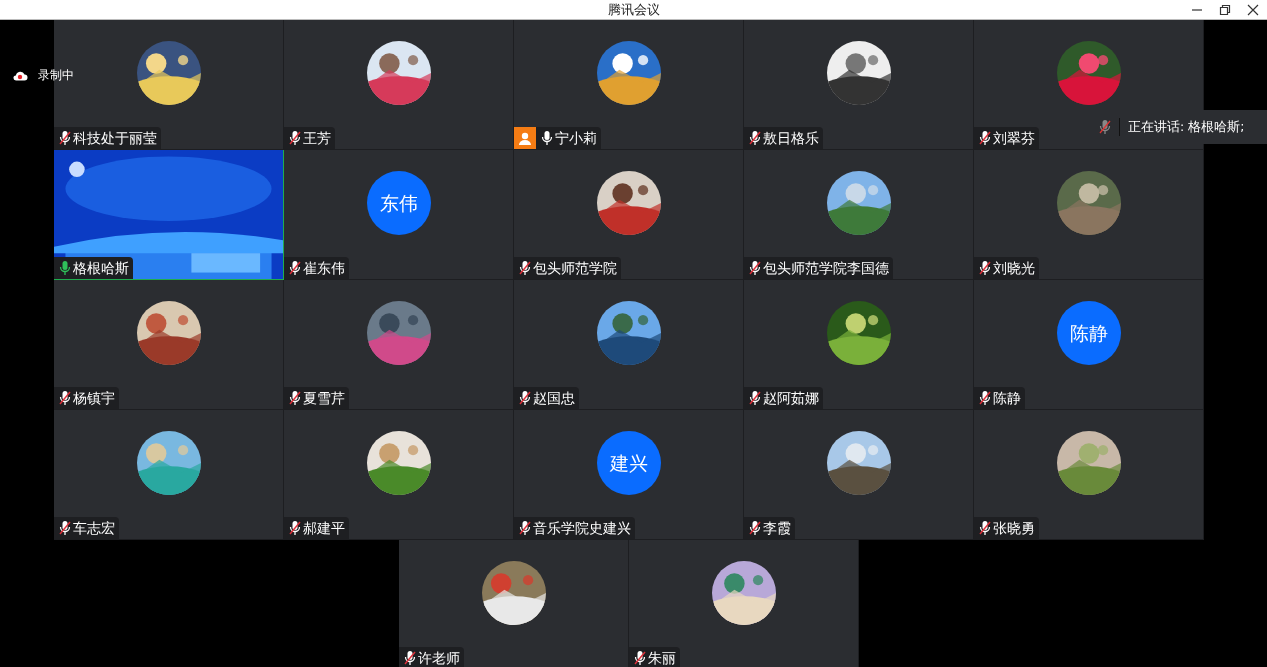  Describe the element at coordinates (777, 528) in the screenshot. I see `participant-name: 李霞` at that location.